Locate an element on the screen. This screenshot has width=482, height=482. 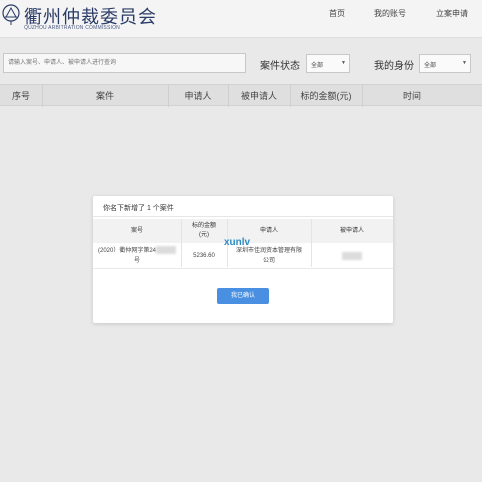
filter-bar: 案件状态 全部 ▼ 我的身份 全部 ▼ is located at coordinates (241, 65).